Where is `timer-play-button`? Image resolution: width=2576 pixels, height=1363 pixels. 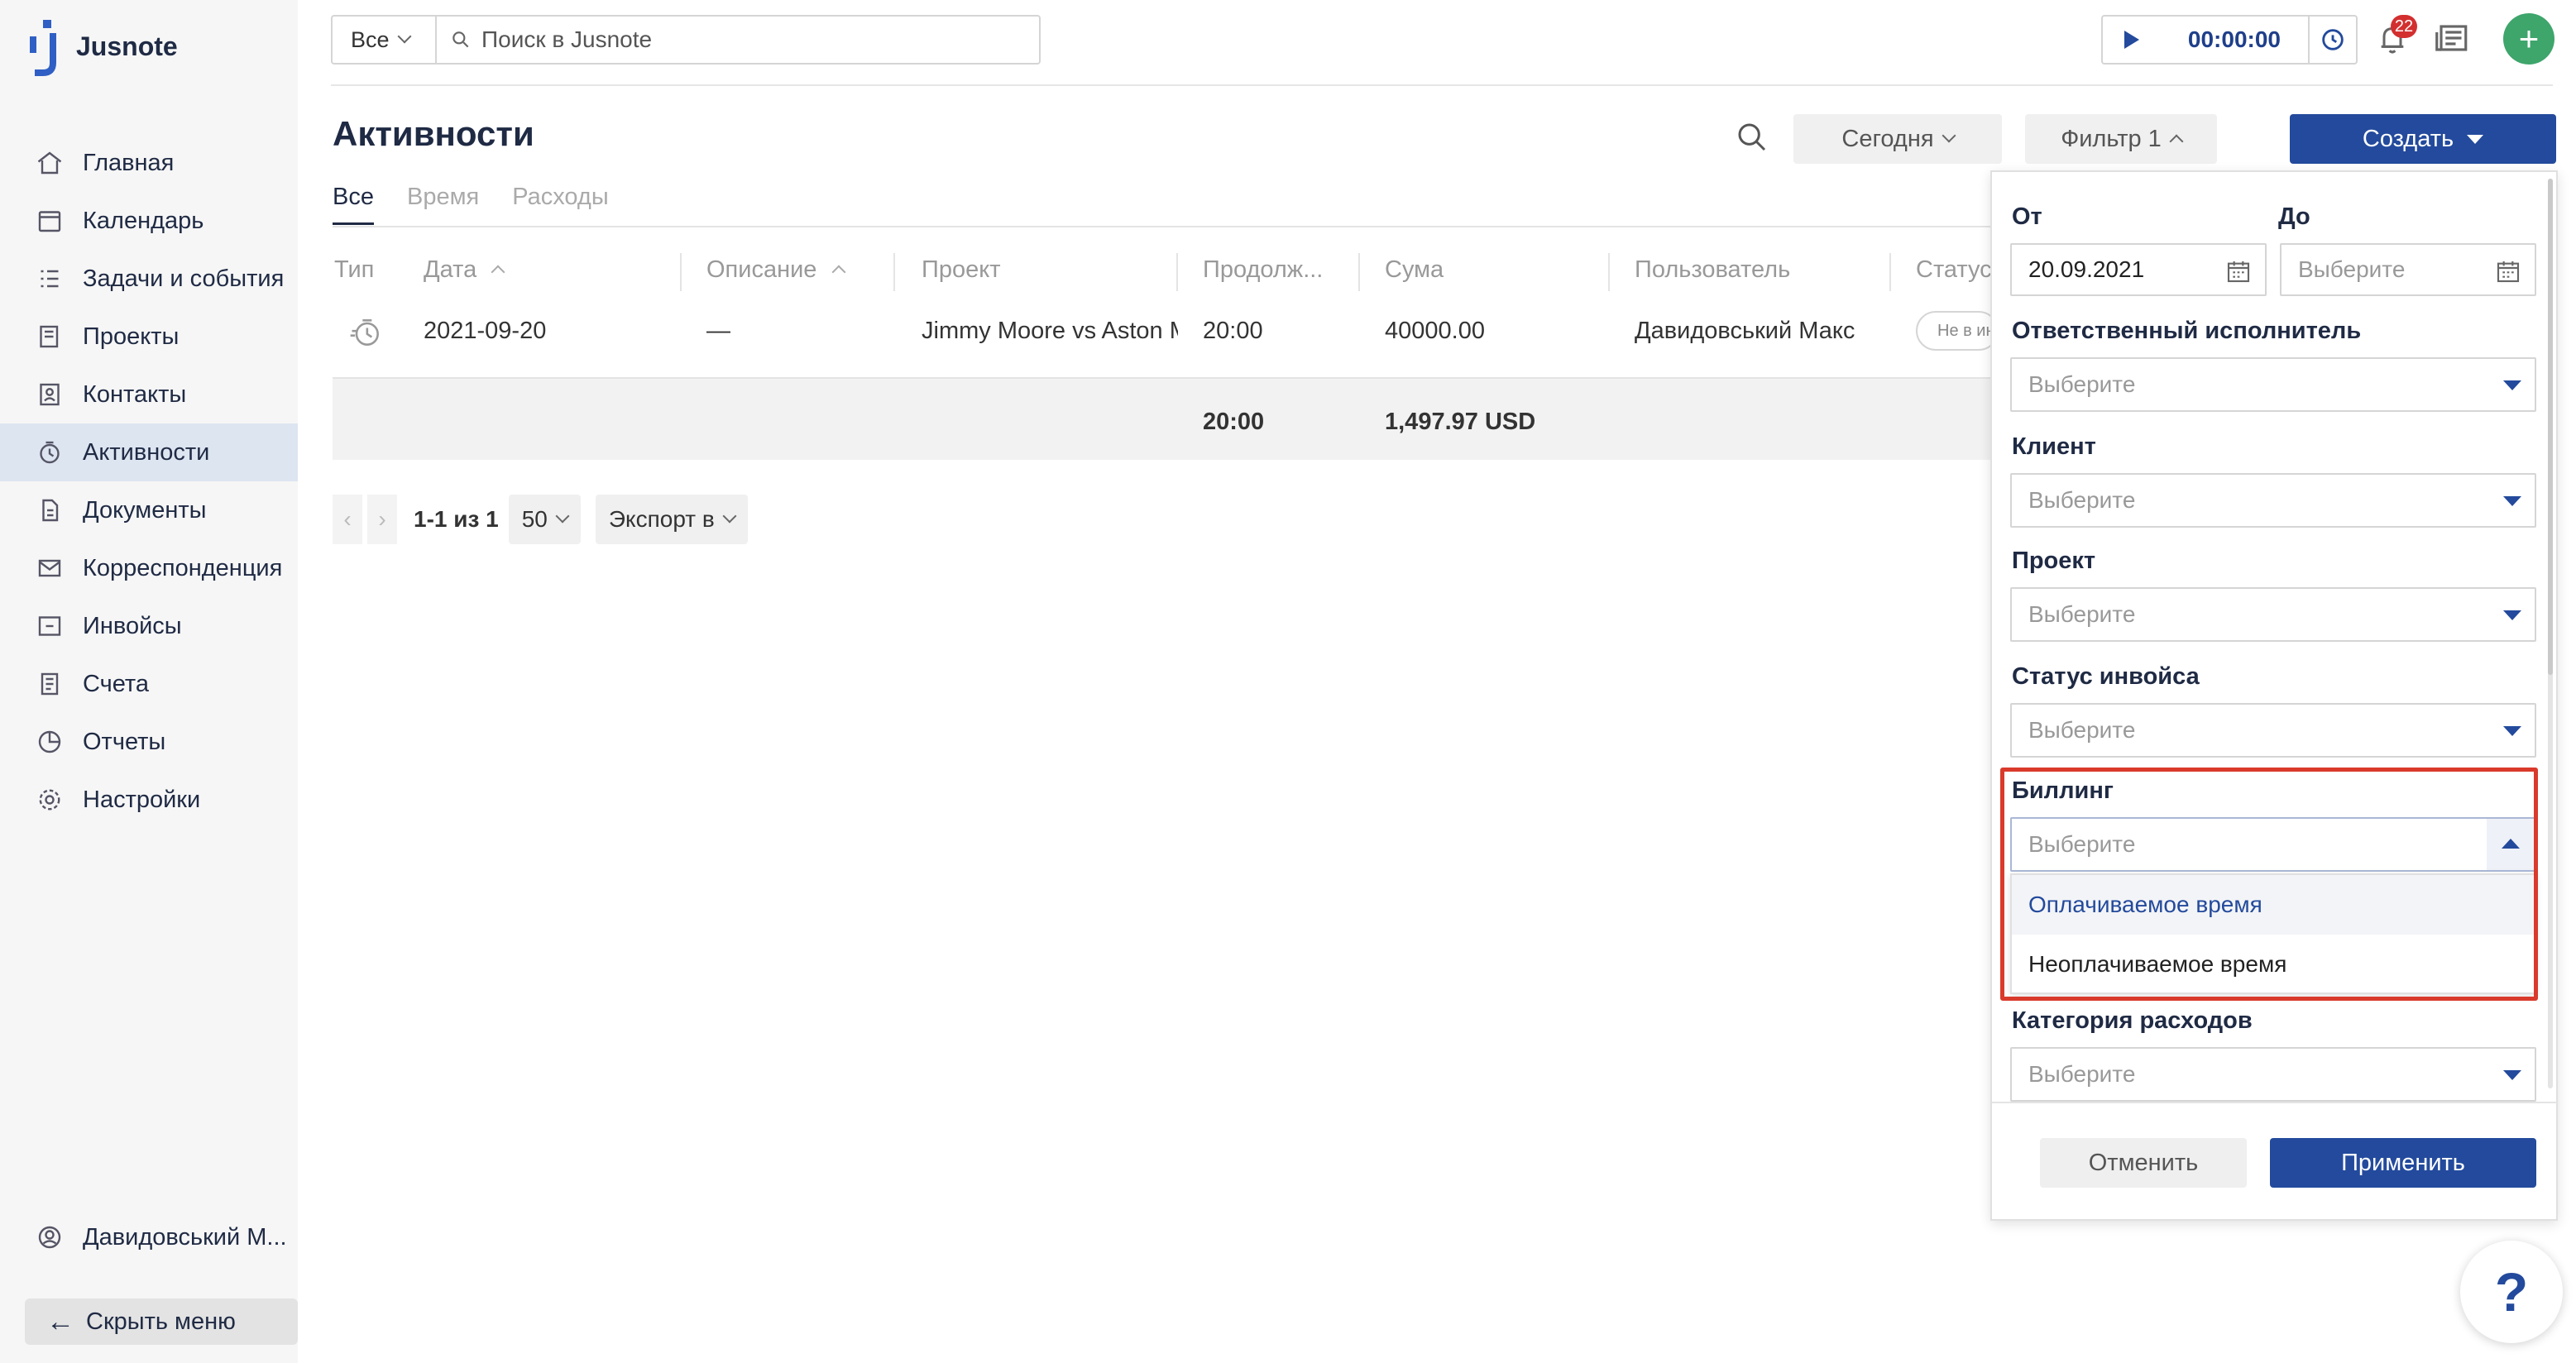
timer-play-button is located at coordinates (2132, 40).